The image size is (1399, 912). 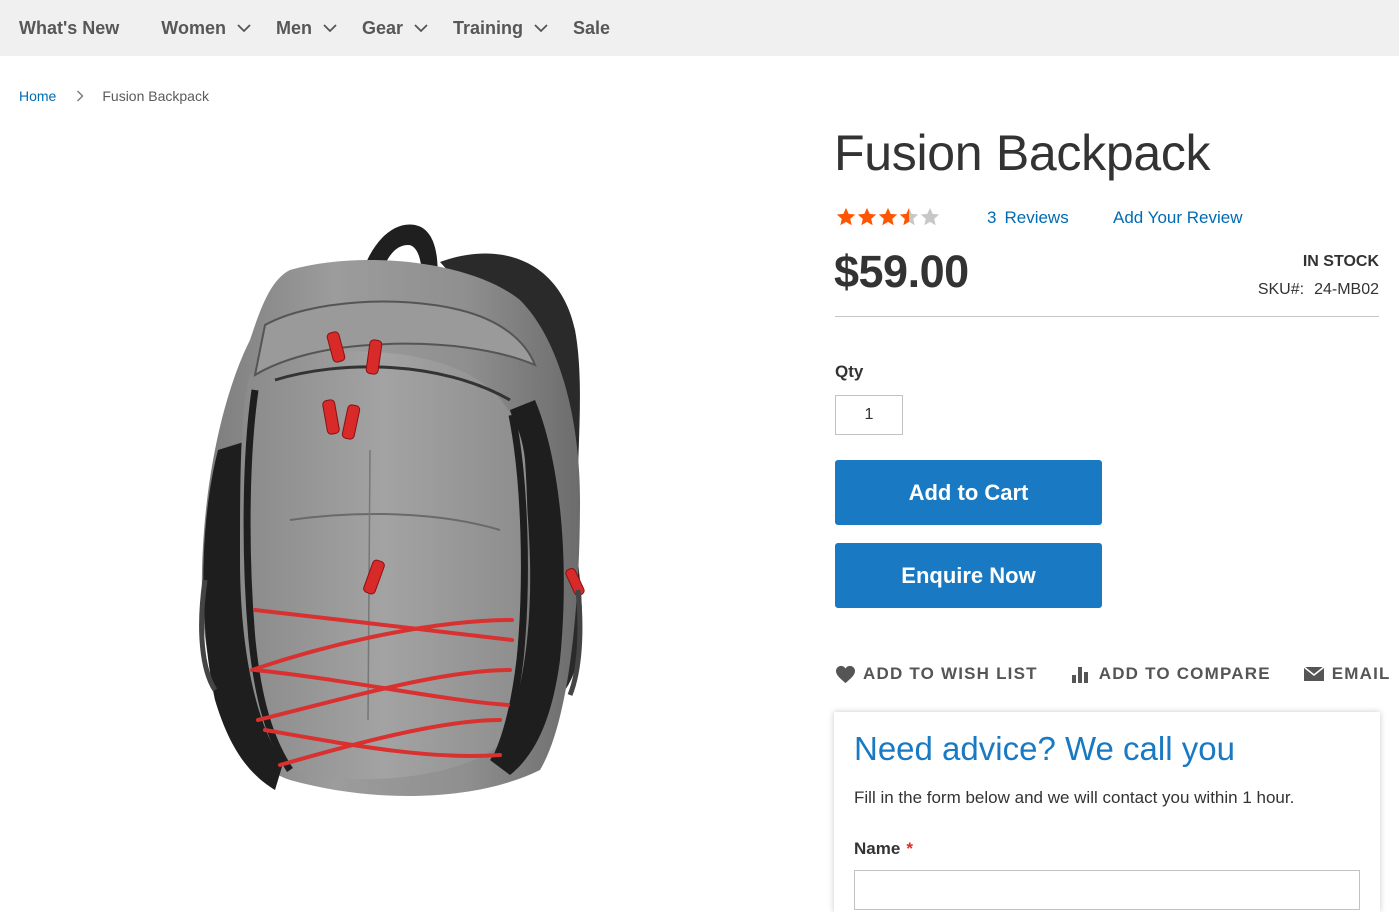 I want to click on rating-stars, so click(x=887, y=217).